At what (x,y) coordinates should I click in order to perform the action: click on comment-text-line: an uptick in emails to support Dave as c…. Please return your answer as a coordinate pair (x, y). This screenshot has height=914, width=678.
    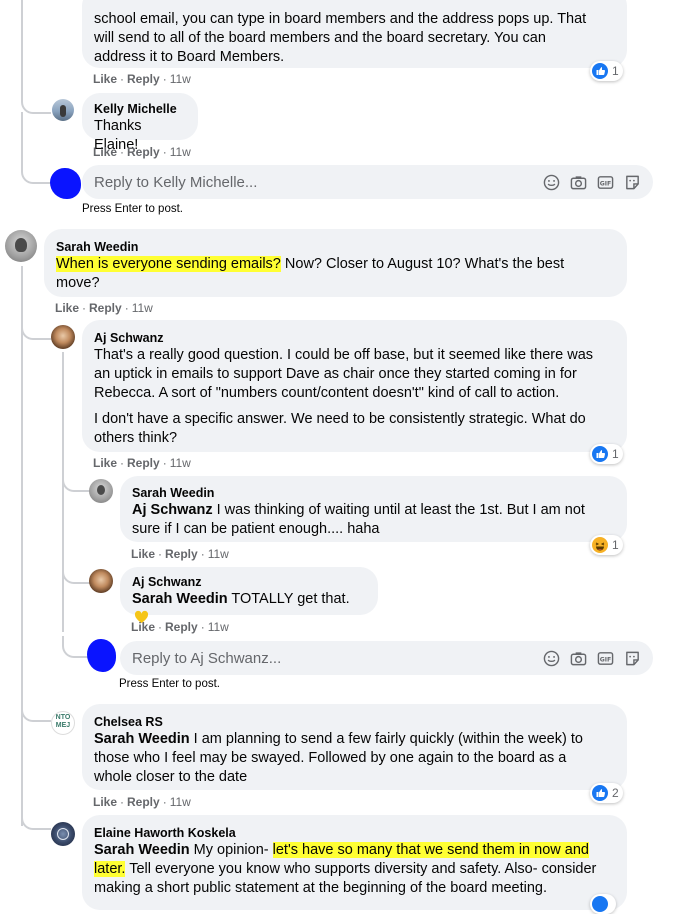
    Looking at the image, I should click on (335, 374).